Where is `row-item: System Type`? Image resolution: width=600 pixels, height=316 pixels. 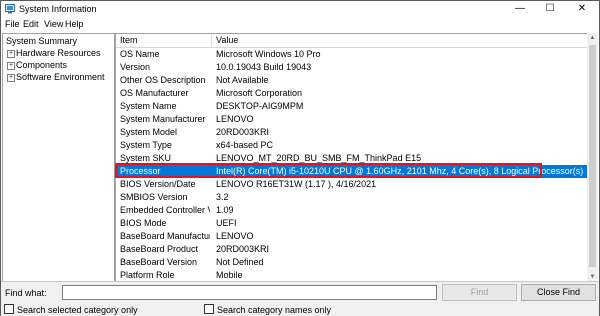
row-item: System Type is located at coordinates (146, 145).